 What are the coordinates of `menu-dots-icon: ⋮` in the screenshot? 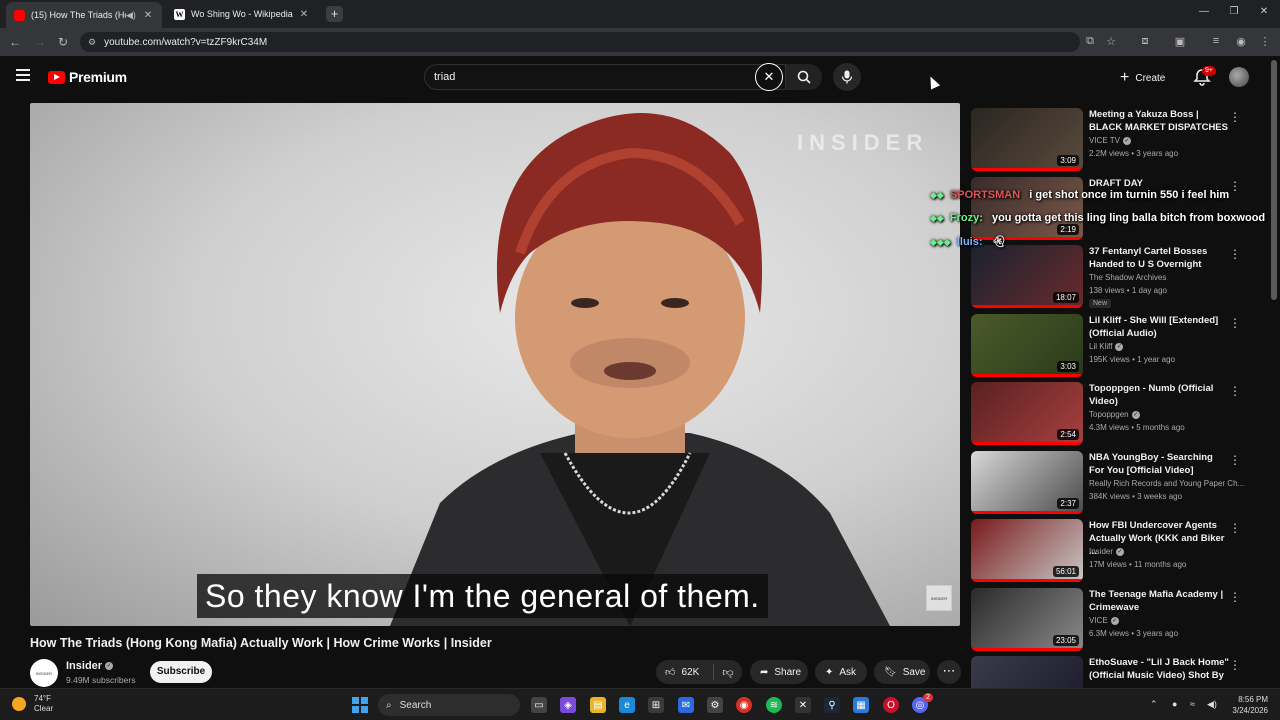 It's located at (1265, 41).